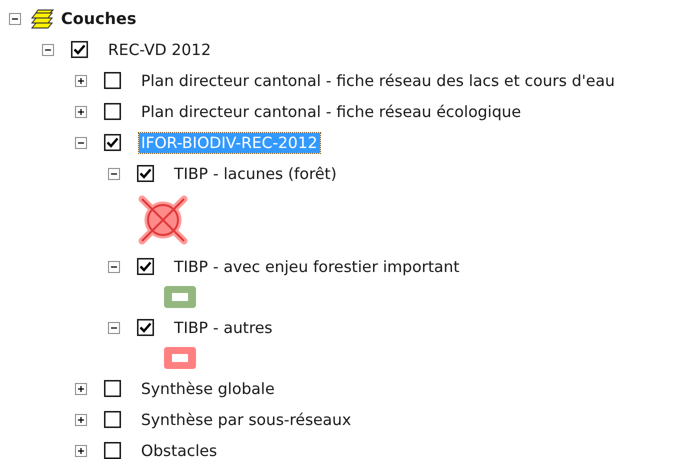 This screenshot has width=678, height=459. Describe the element at coordinates (42, 18) in the screenshot. I see `layers-icon` at that location.